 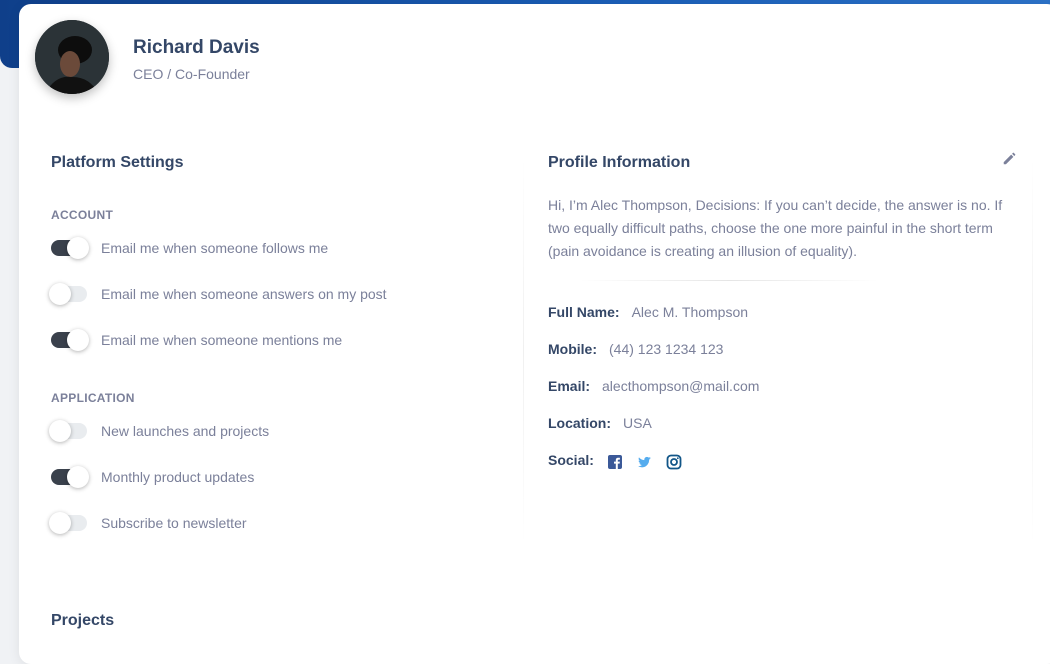 I want to click on twitter-icon, so click(x=644, y=462).